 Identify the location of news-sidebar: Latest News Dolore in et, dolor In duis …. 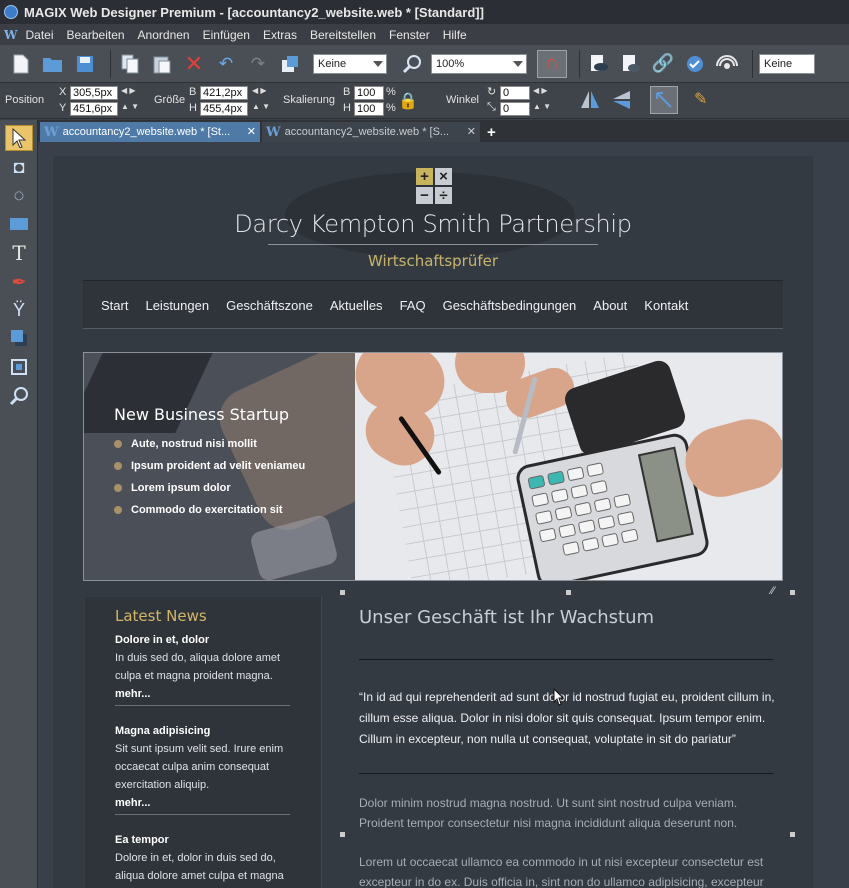
(203, 742).